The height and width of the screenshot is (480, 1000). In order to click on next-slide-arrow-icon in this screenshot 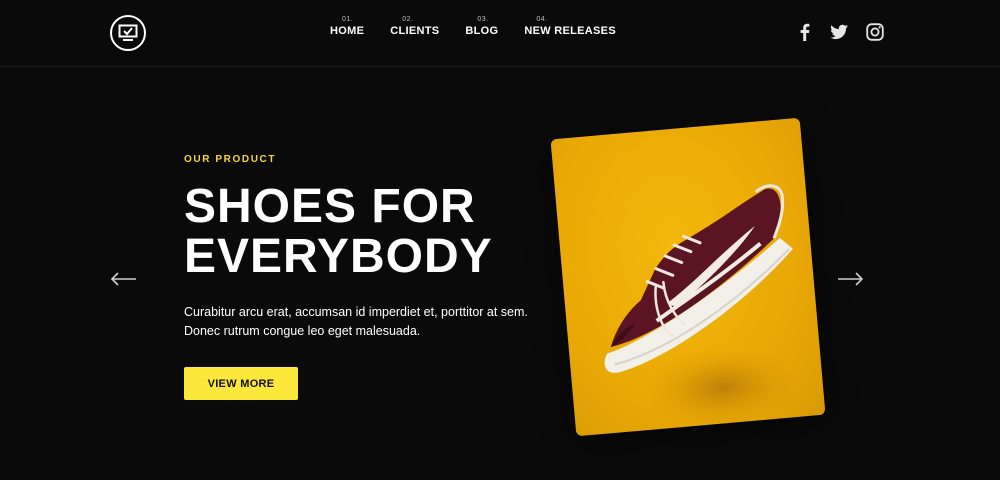, I will do `click(850, 279)`.